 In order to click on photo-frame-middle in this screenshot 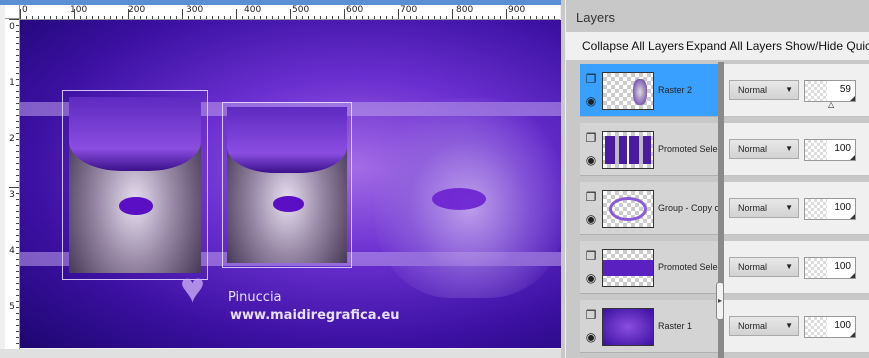, I will do `click(287, 185)`.